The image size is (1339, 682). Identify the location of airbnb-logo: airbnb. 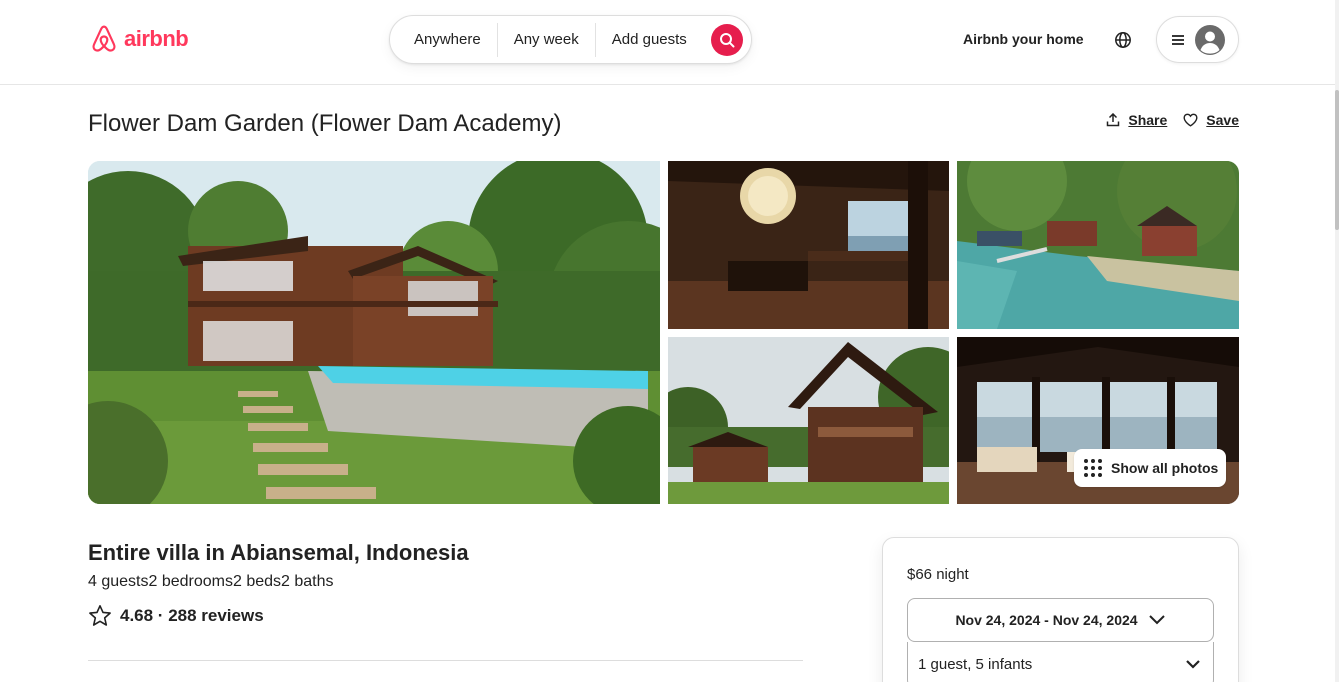
(138, 39).